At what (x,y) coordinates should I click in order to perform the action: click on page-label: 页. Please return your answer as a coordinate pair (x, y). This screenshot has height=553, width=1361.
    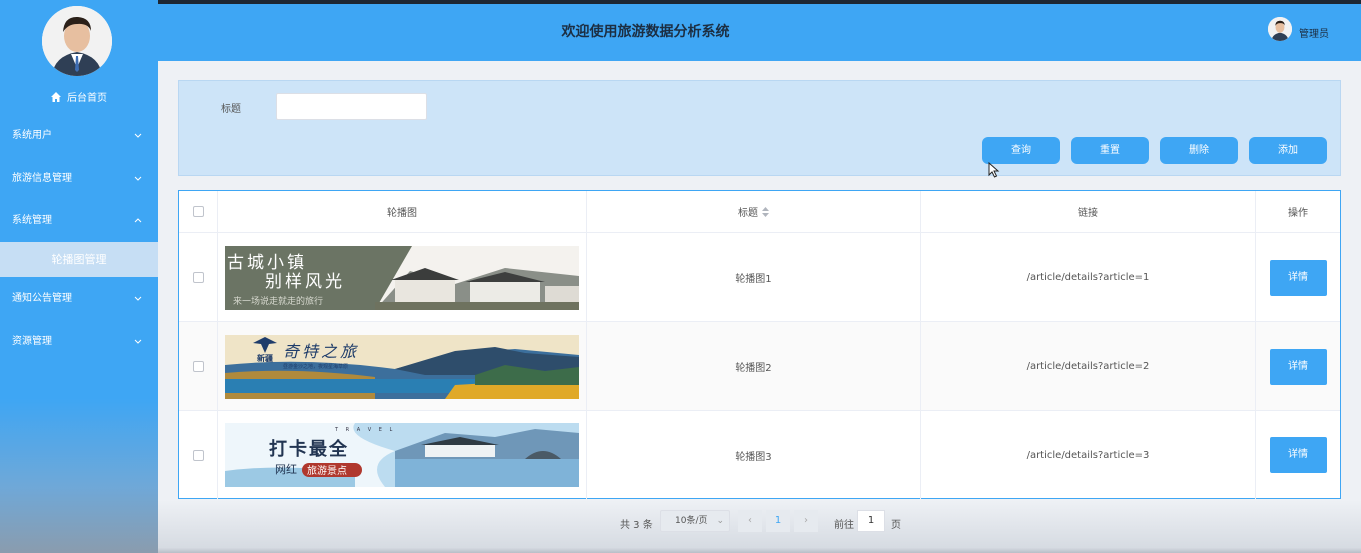
    Looking at the image, I should click on (896, 525).